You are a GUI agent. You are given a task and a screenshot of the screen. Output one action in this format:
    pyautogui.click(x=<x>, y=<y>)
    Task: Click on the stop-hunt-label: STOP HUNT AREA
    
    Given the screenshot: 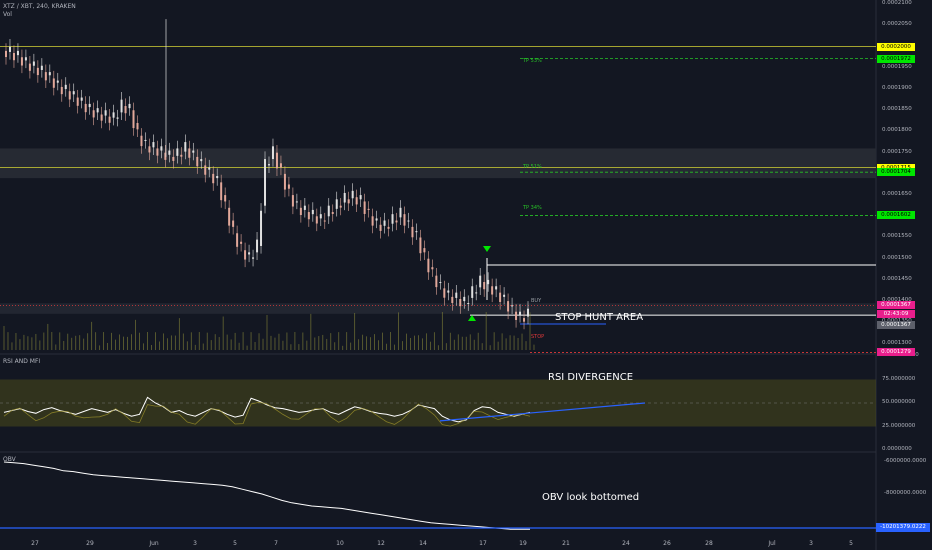 What is the action you would take?
    pyautogui.click(x=599, y=317)
    